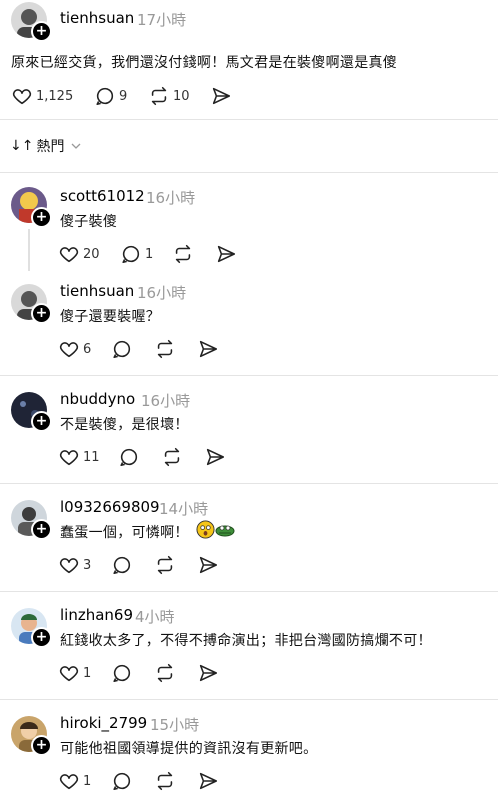 Image resolution: width=498 pixels, height=805 pixels. What do you see at coordinates (22, 146) in the screenshot?
I see `sort-arrows-icon: ↓↑` at bounding box center [22, 146].